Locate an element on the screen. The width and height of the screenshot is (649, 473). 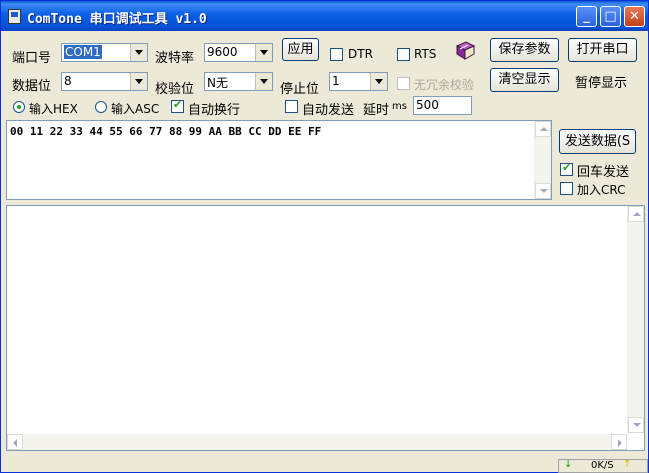
dtr-checkbox is located at coordinates (336, 54).